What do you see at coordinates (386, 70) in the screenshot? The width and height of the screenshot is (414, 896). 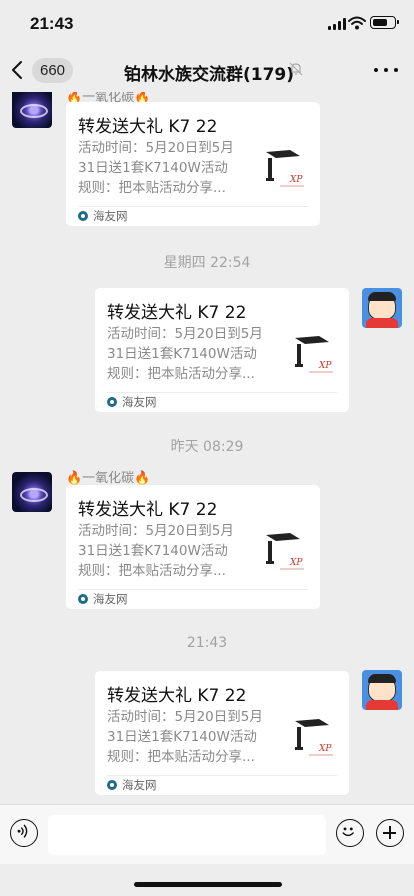 I see `more-button` at bounding box center [386, 70].